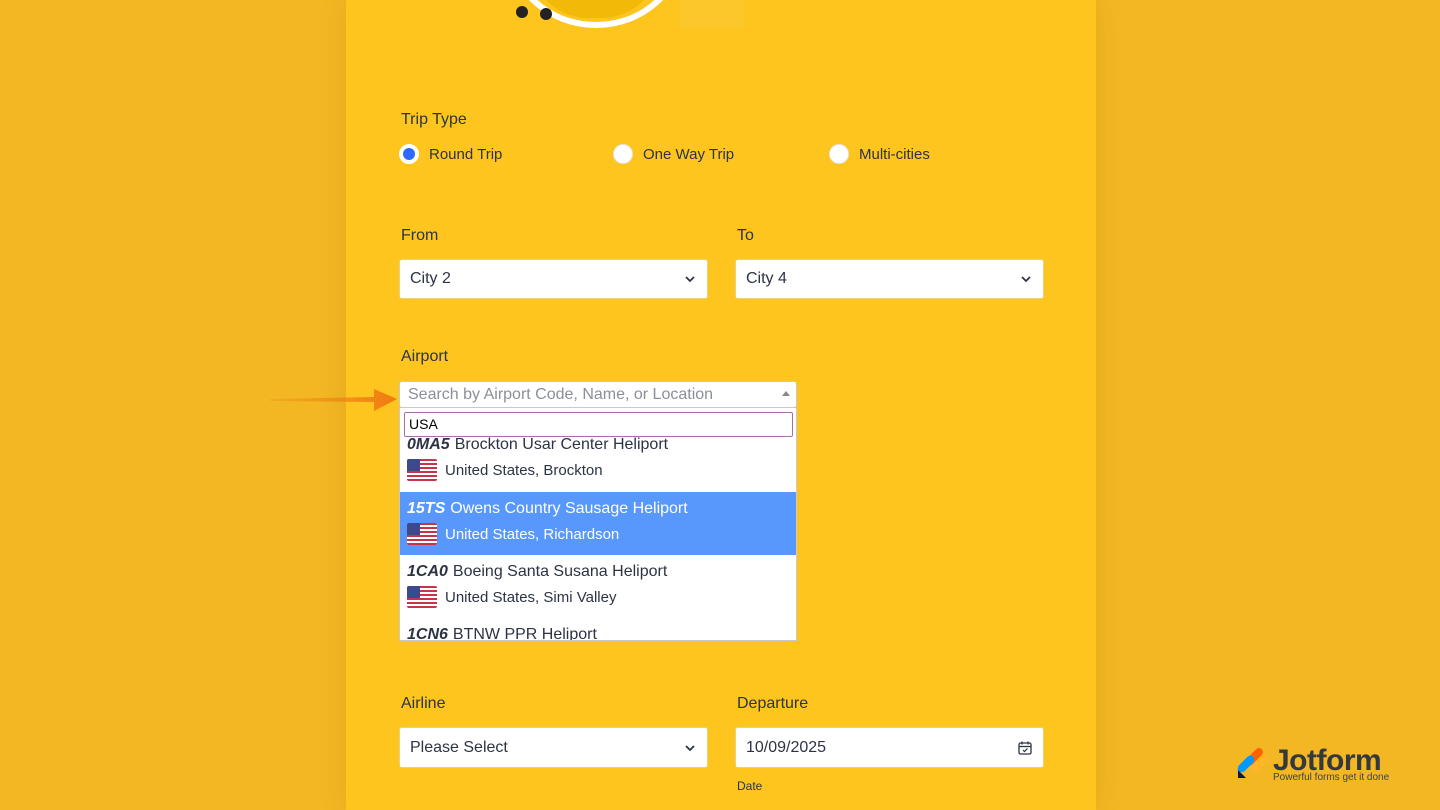  I want to click on radio-label: One Way Trip, so click(689, 154).